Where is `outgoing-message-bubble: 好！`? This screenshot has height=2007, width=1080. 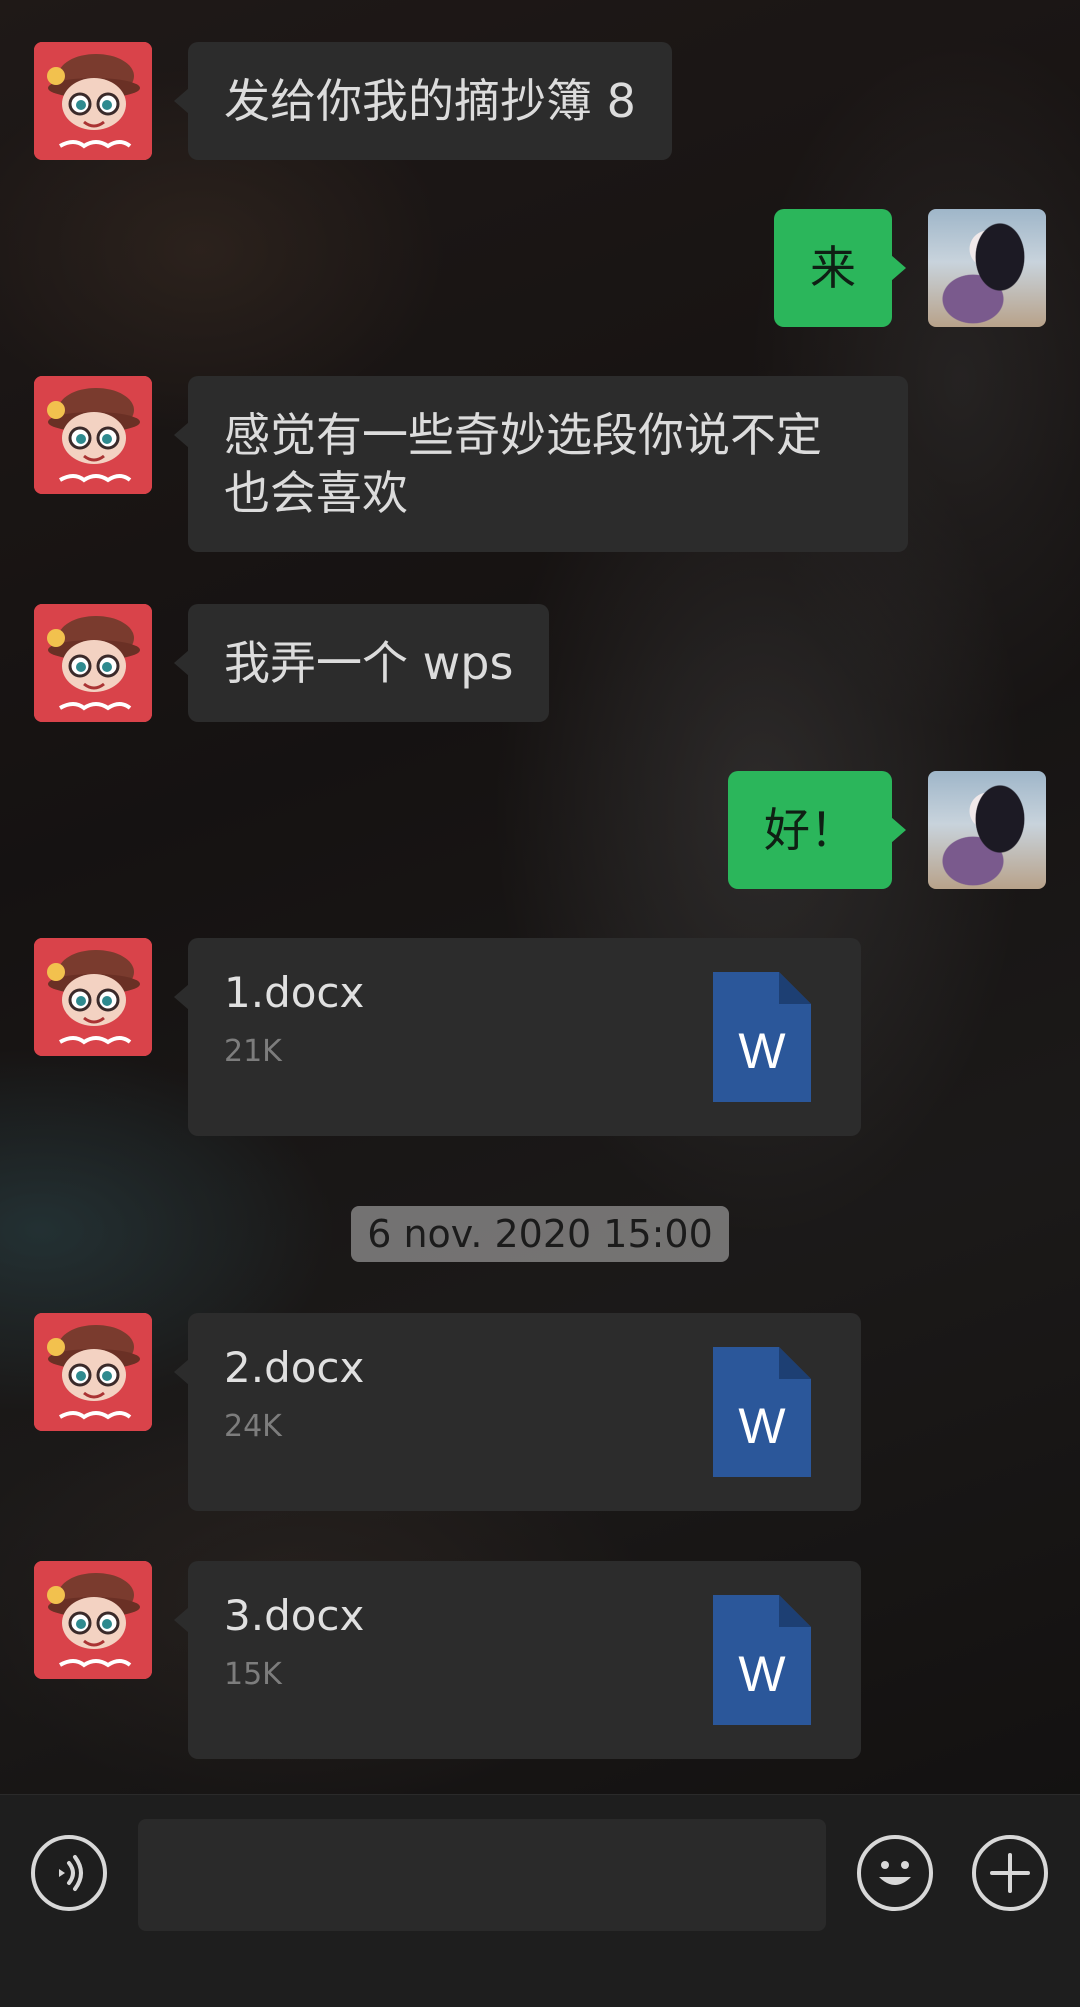 outgoing-message-bubble: 好！ is located at coordinates (817, 830).